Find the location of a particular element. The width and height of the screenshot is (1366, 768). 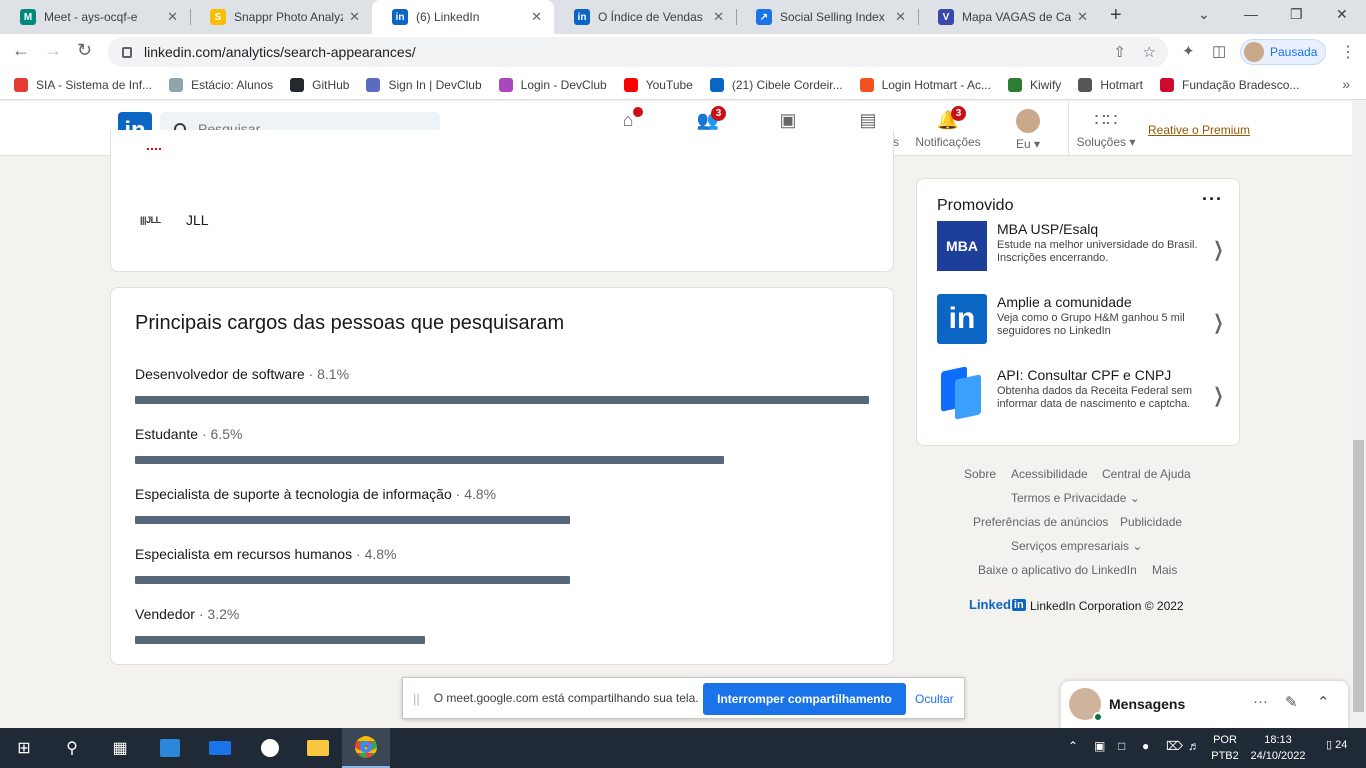

mail-icon is located at coordinates (220, 748).